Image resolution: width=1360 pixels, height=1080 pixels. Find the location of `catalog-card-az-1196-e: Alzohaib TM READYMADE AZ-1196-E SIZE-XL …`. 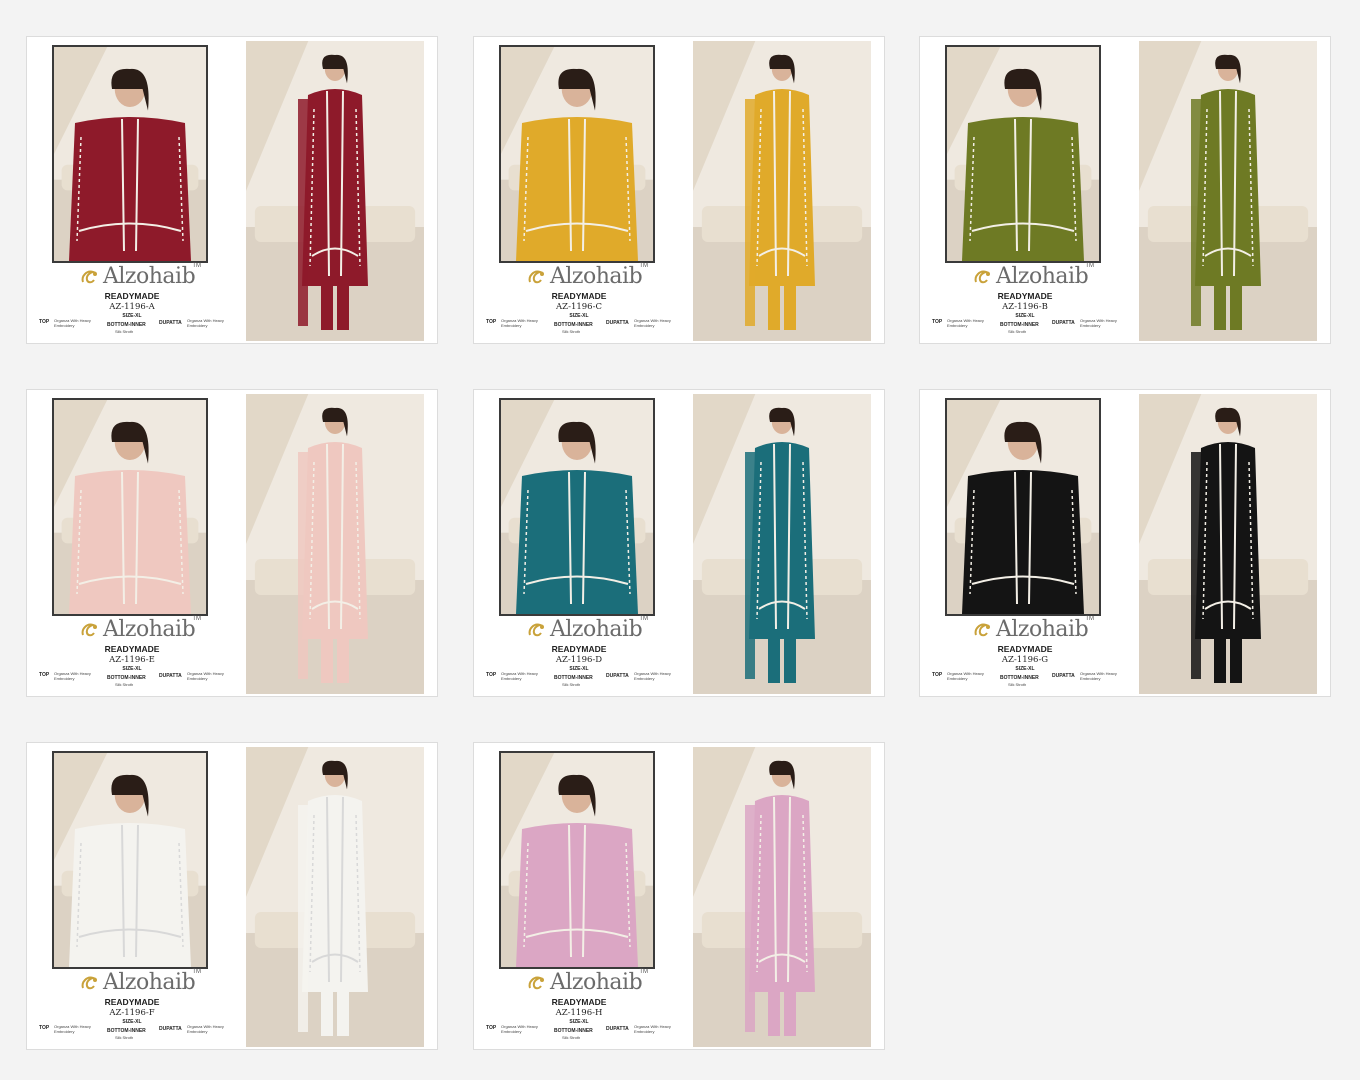

catalog-card-az-1196-e: Alzohaib TM READYMADE AZ-1196-E SIZE-XL … is located at coordinates (232, 543).